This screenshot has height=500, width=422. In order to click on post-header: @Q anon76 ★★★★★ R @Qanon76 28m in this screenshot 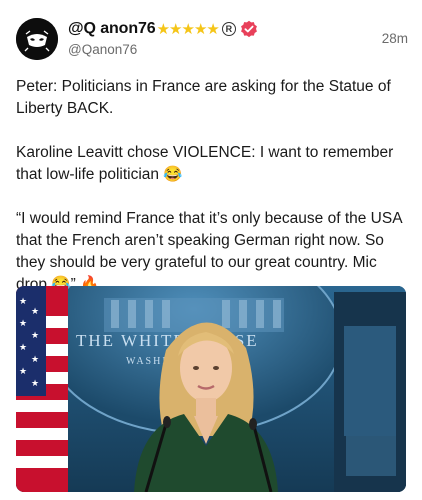, I will do `click(212, 40)`.